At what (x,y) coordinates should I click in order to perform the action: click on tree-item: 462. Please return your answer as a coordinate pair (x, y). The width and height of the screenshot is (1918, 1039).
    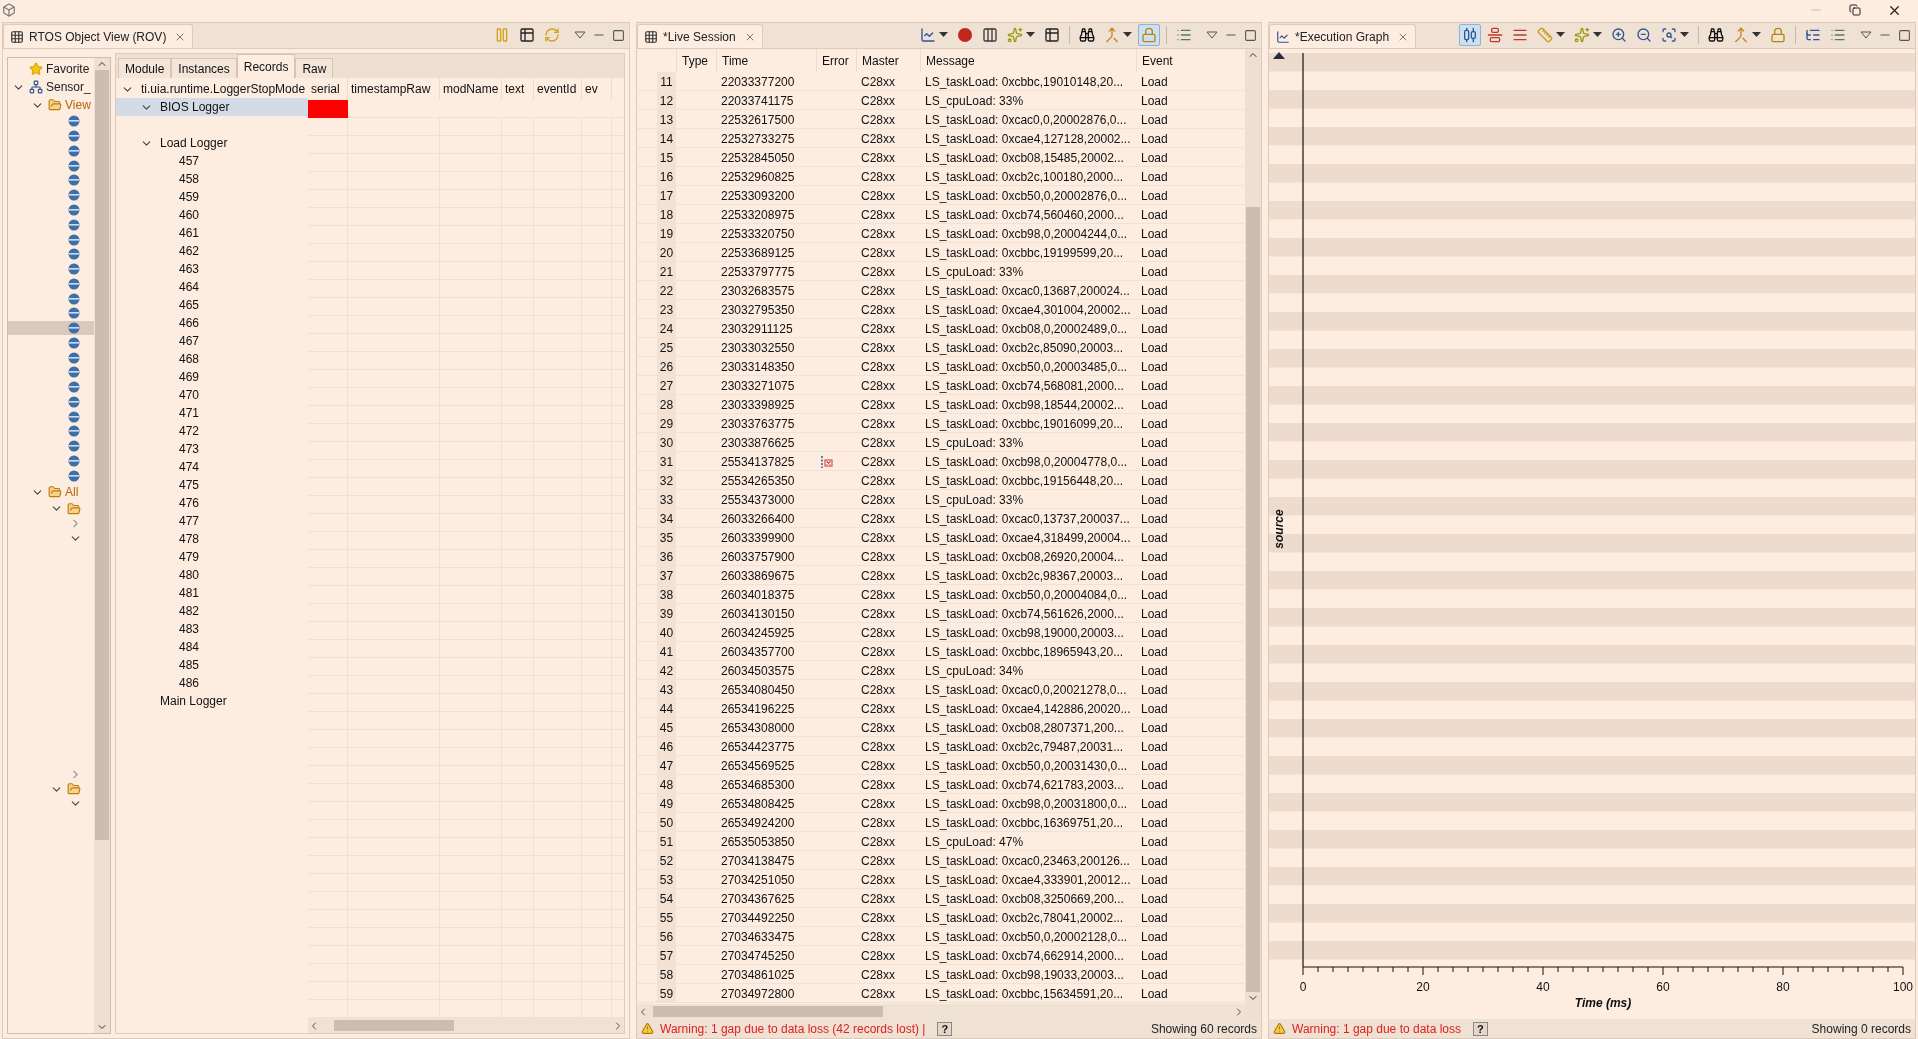
    Looking at the image, I should click on (212, 251).